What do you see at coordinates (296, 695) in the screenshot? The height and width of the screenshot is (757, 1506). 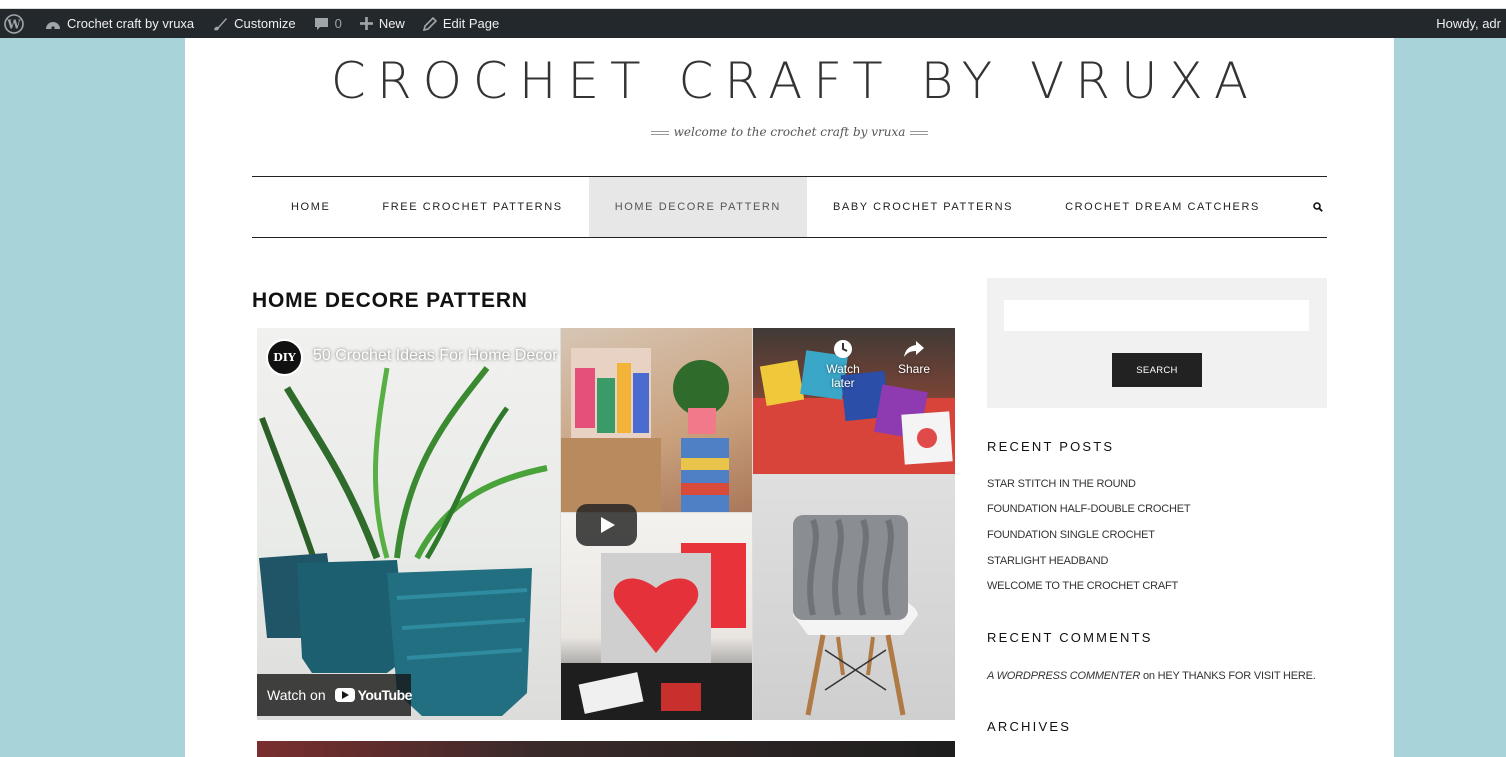 I see `watch-on-label: Watch on` at bounding box center [296, 695].